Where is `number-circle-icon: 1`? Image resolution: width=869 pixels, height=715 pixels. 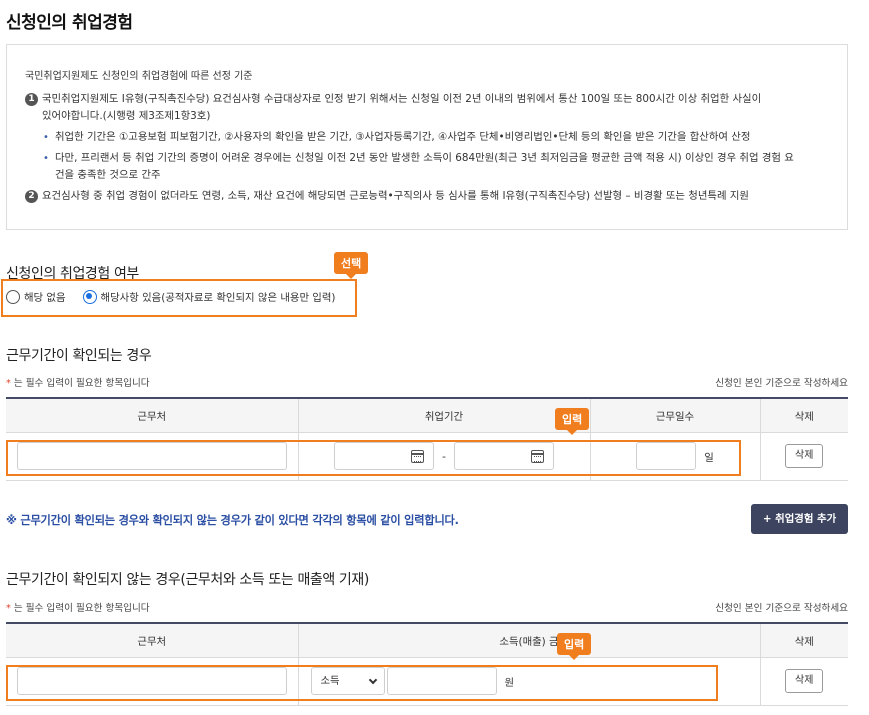
number-circle-icon: 1 is located at coordinates (31, 99).